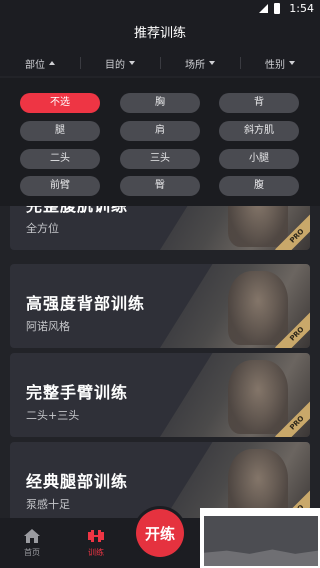  Describe the element at coordinates (160, 159) in the screenshot. I see `chip-triceps: 三头` at that location.